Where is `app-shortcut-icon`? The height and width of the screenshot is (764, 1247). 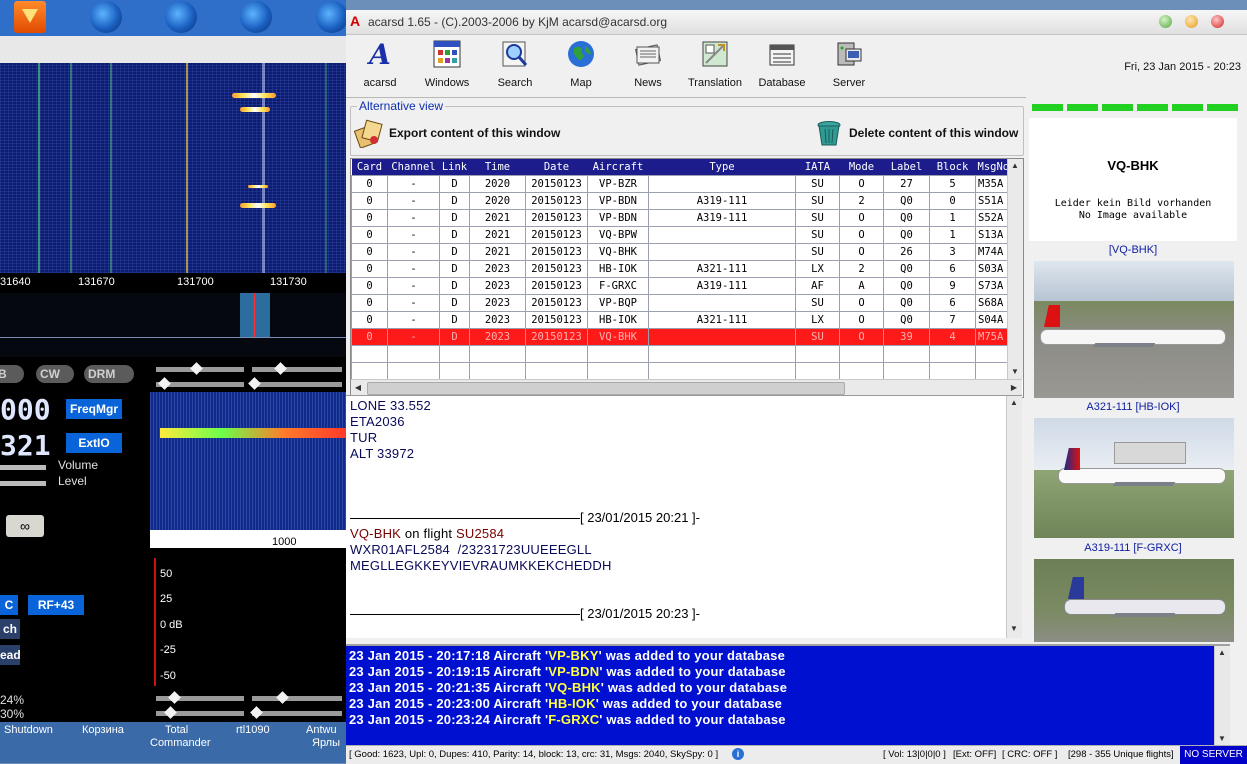
app-shortcut-icon is located at coordinates (30, 17).